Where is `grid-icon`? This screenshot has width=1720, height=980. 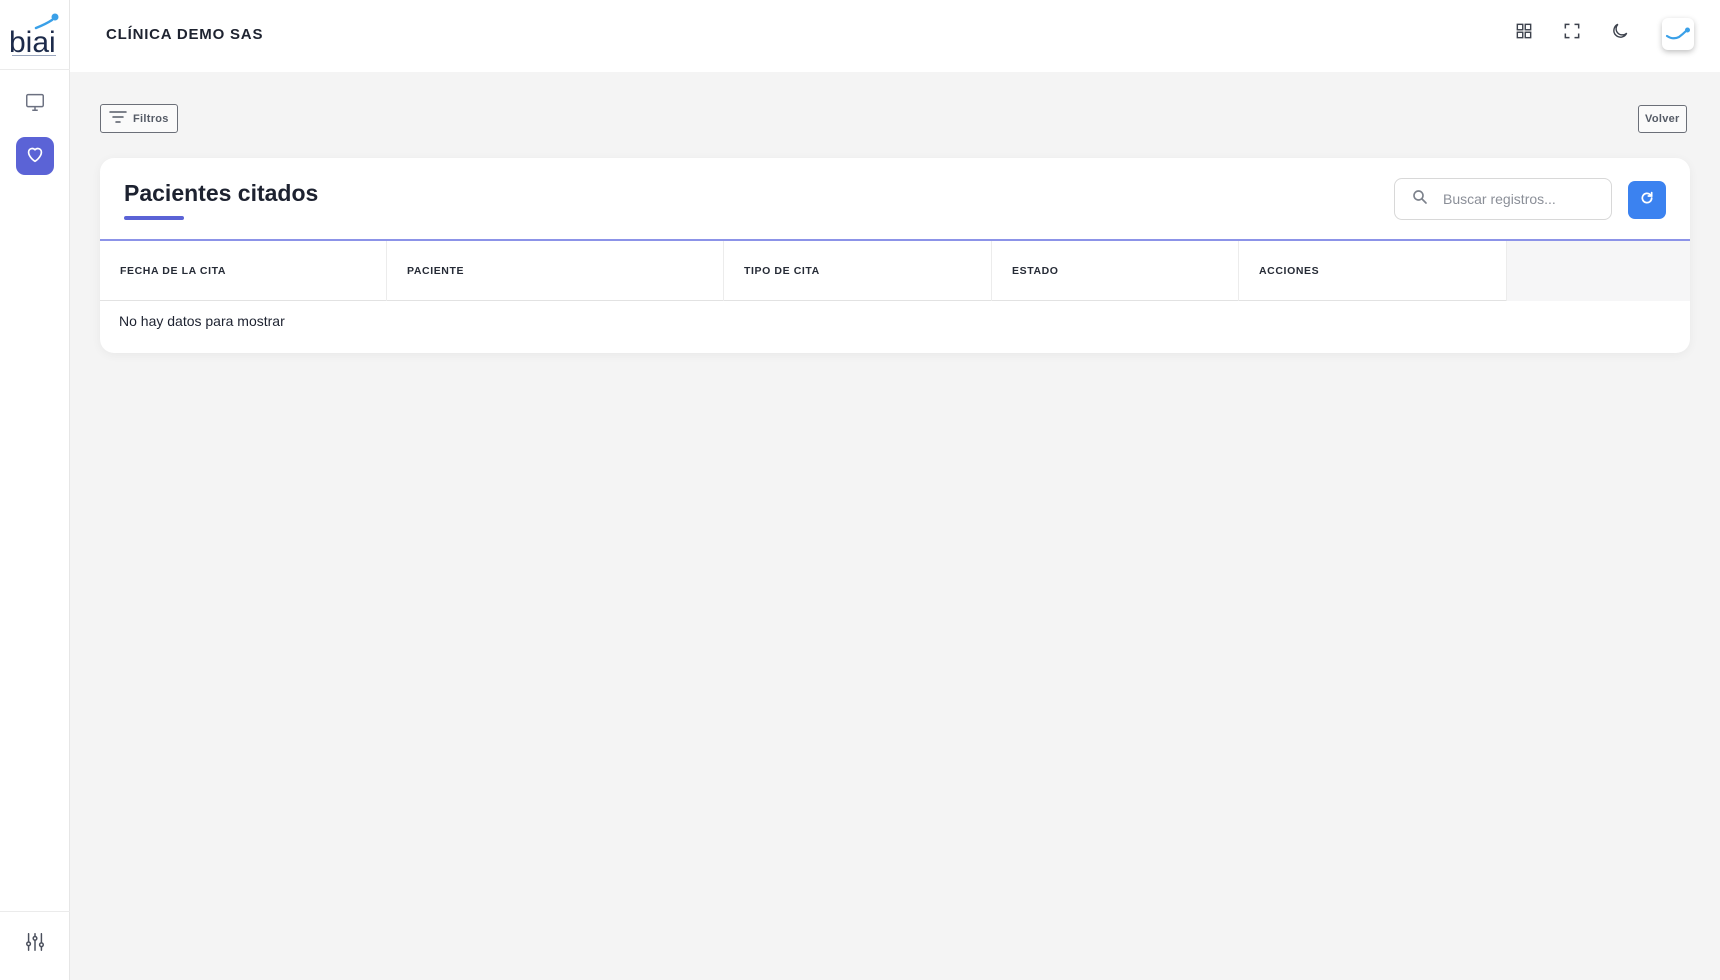
grid-icon is located at coordinates (1524, 33).